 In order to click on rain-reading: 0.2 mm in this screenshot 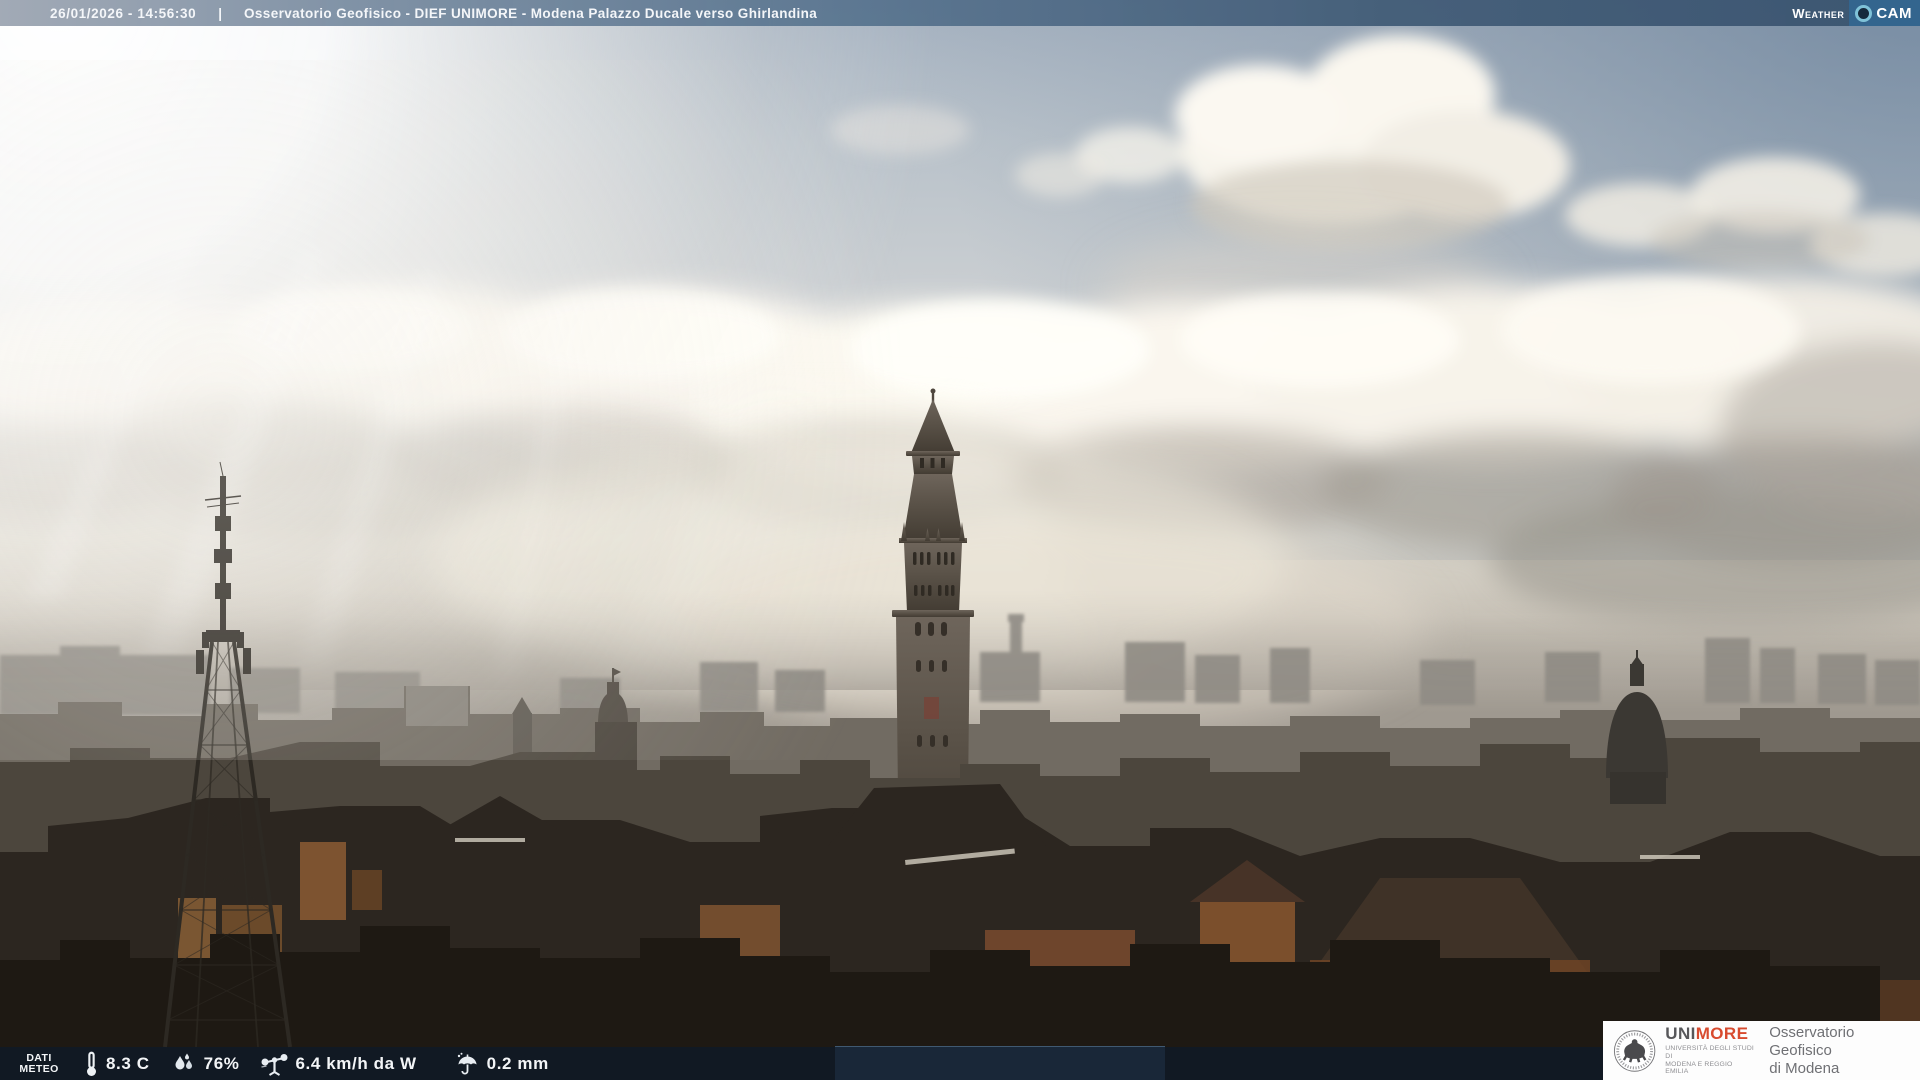, I will do `click(502, 1064)`.